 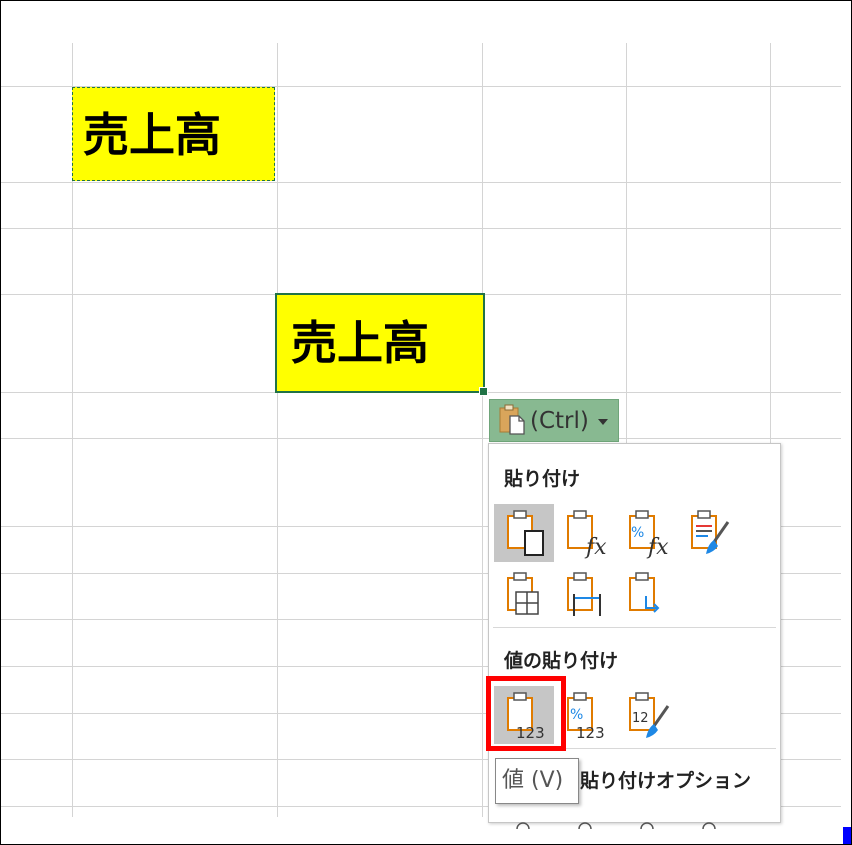 I want to click on highlight-box, so click(x=526, y=713).